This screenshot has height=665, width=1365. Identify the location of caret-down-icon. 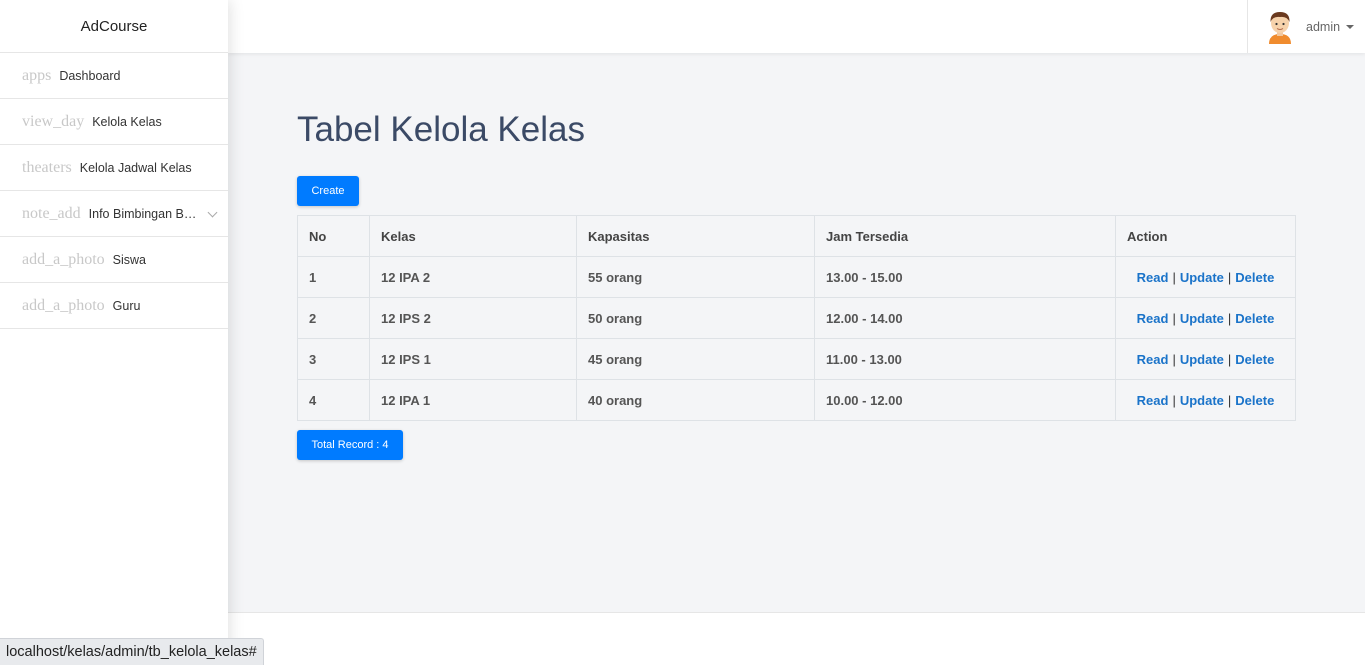
(1350, 26).